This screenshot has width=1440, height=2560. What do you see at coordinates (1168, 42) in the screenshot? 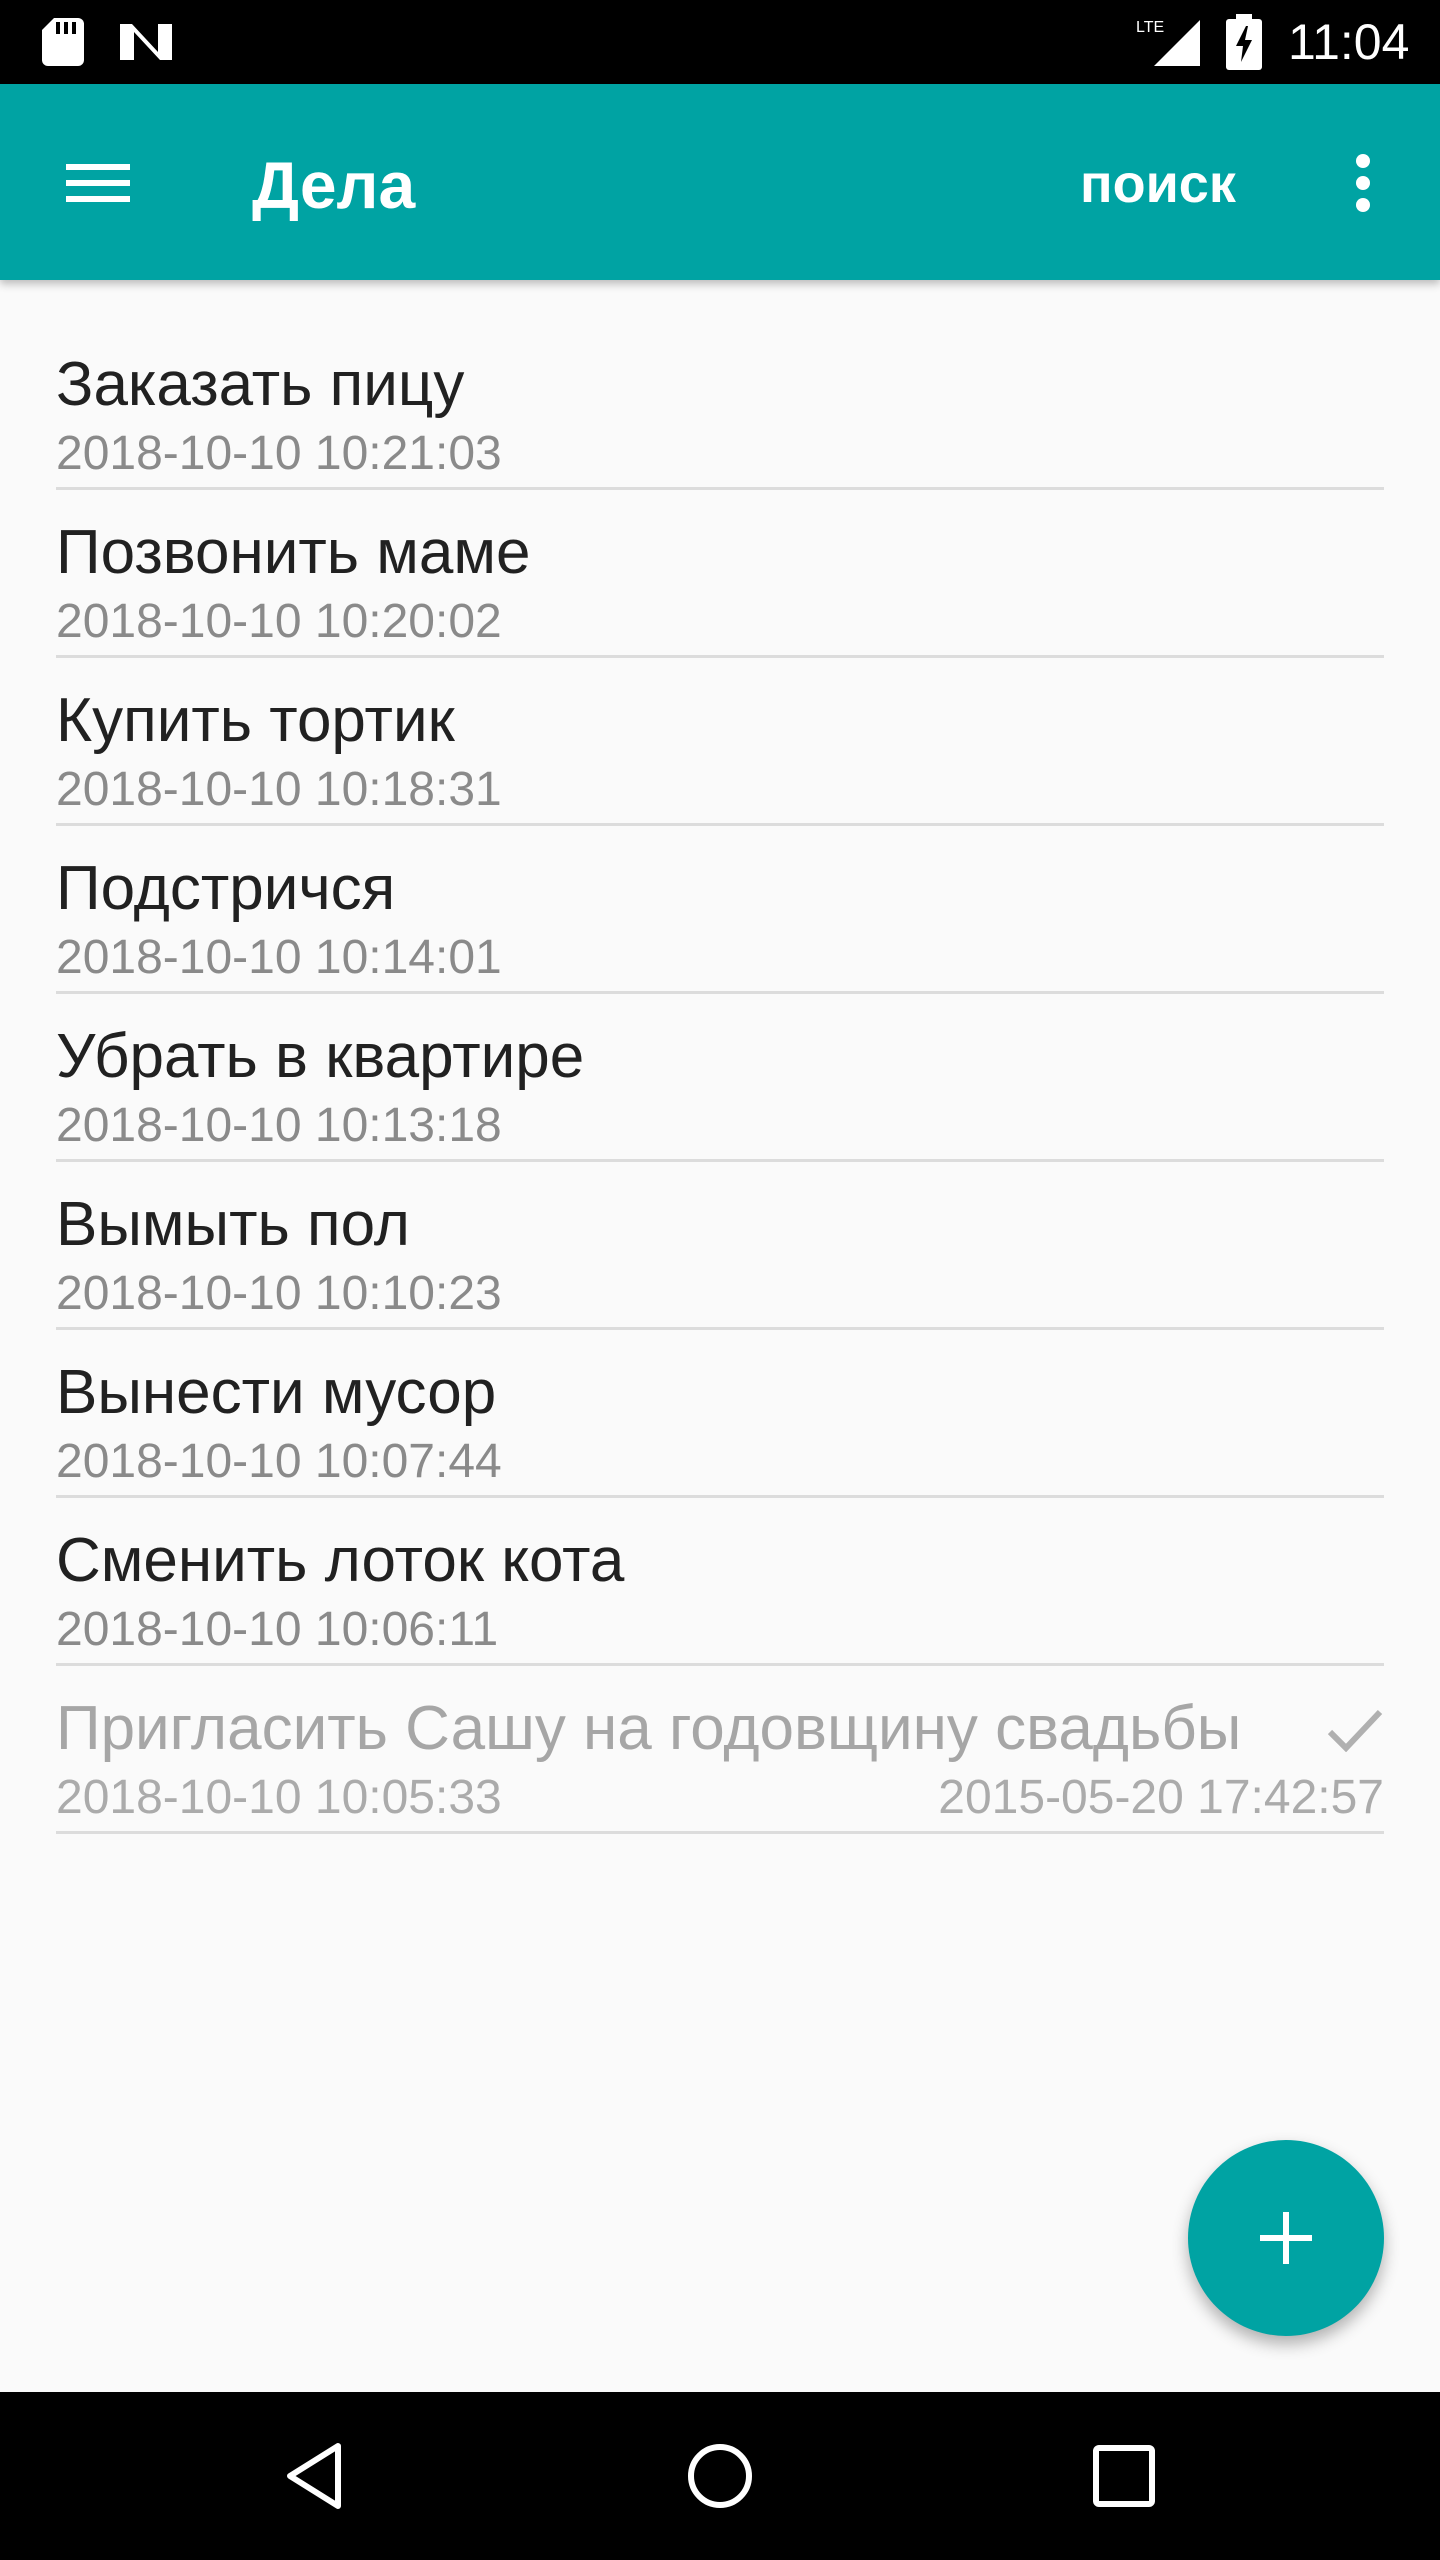
I see `lte-signal-icon: LTE` at bounding box center [1168, 42].